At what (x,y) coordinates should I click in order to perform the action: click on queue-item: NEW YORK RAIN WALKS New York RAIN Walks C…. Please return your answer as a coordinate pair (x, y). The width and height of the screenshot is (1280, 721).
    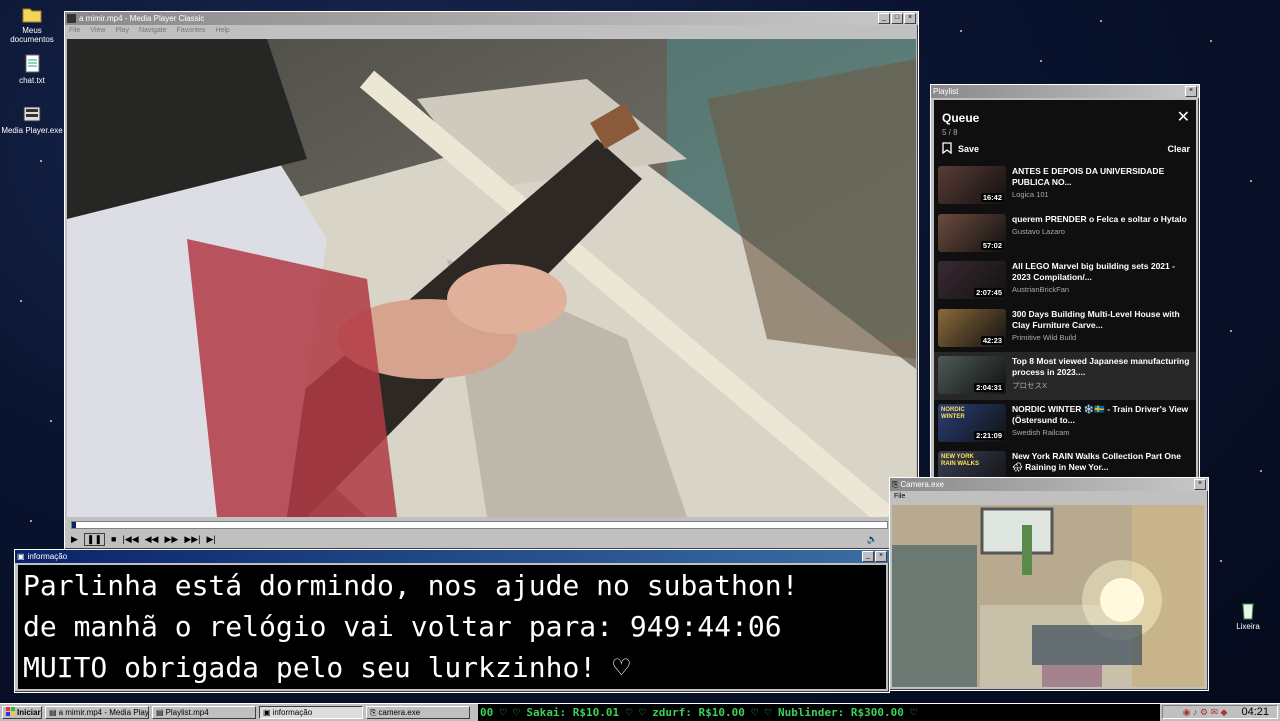
    Looking at the image, I should click on (1065, 462).